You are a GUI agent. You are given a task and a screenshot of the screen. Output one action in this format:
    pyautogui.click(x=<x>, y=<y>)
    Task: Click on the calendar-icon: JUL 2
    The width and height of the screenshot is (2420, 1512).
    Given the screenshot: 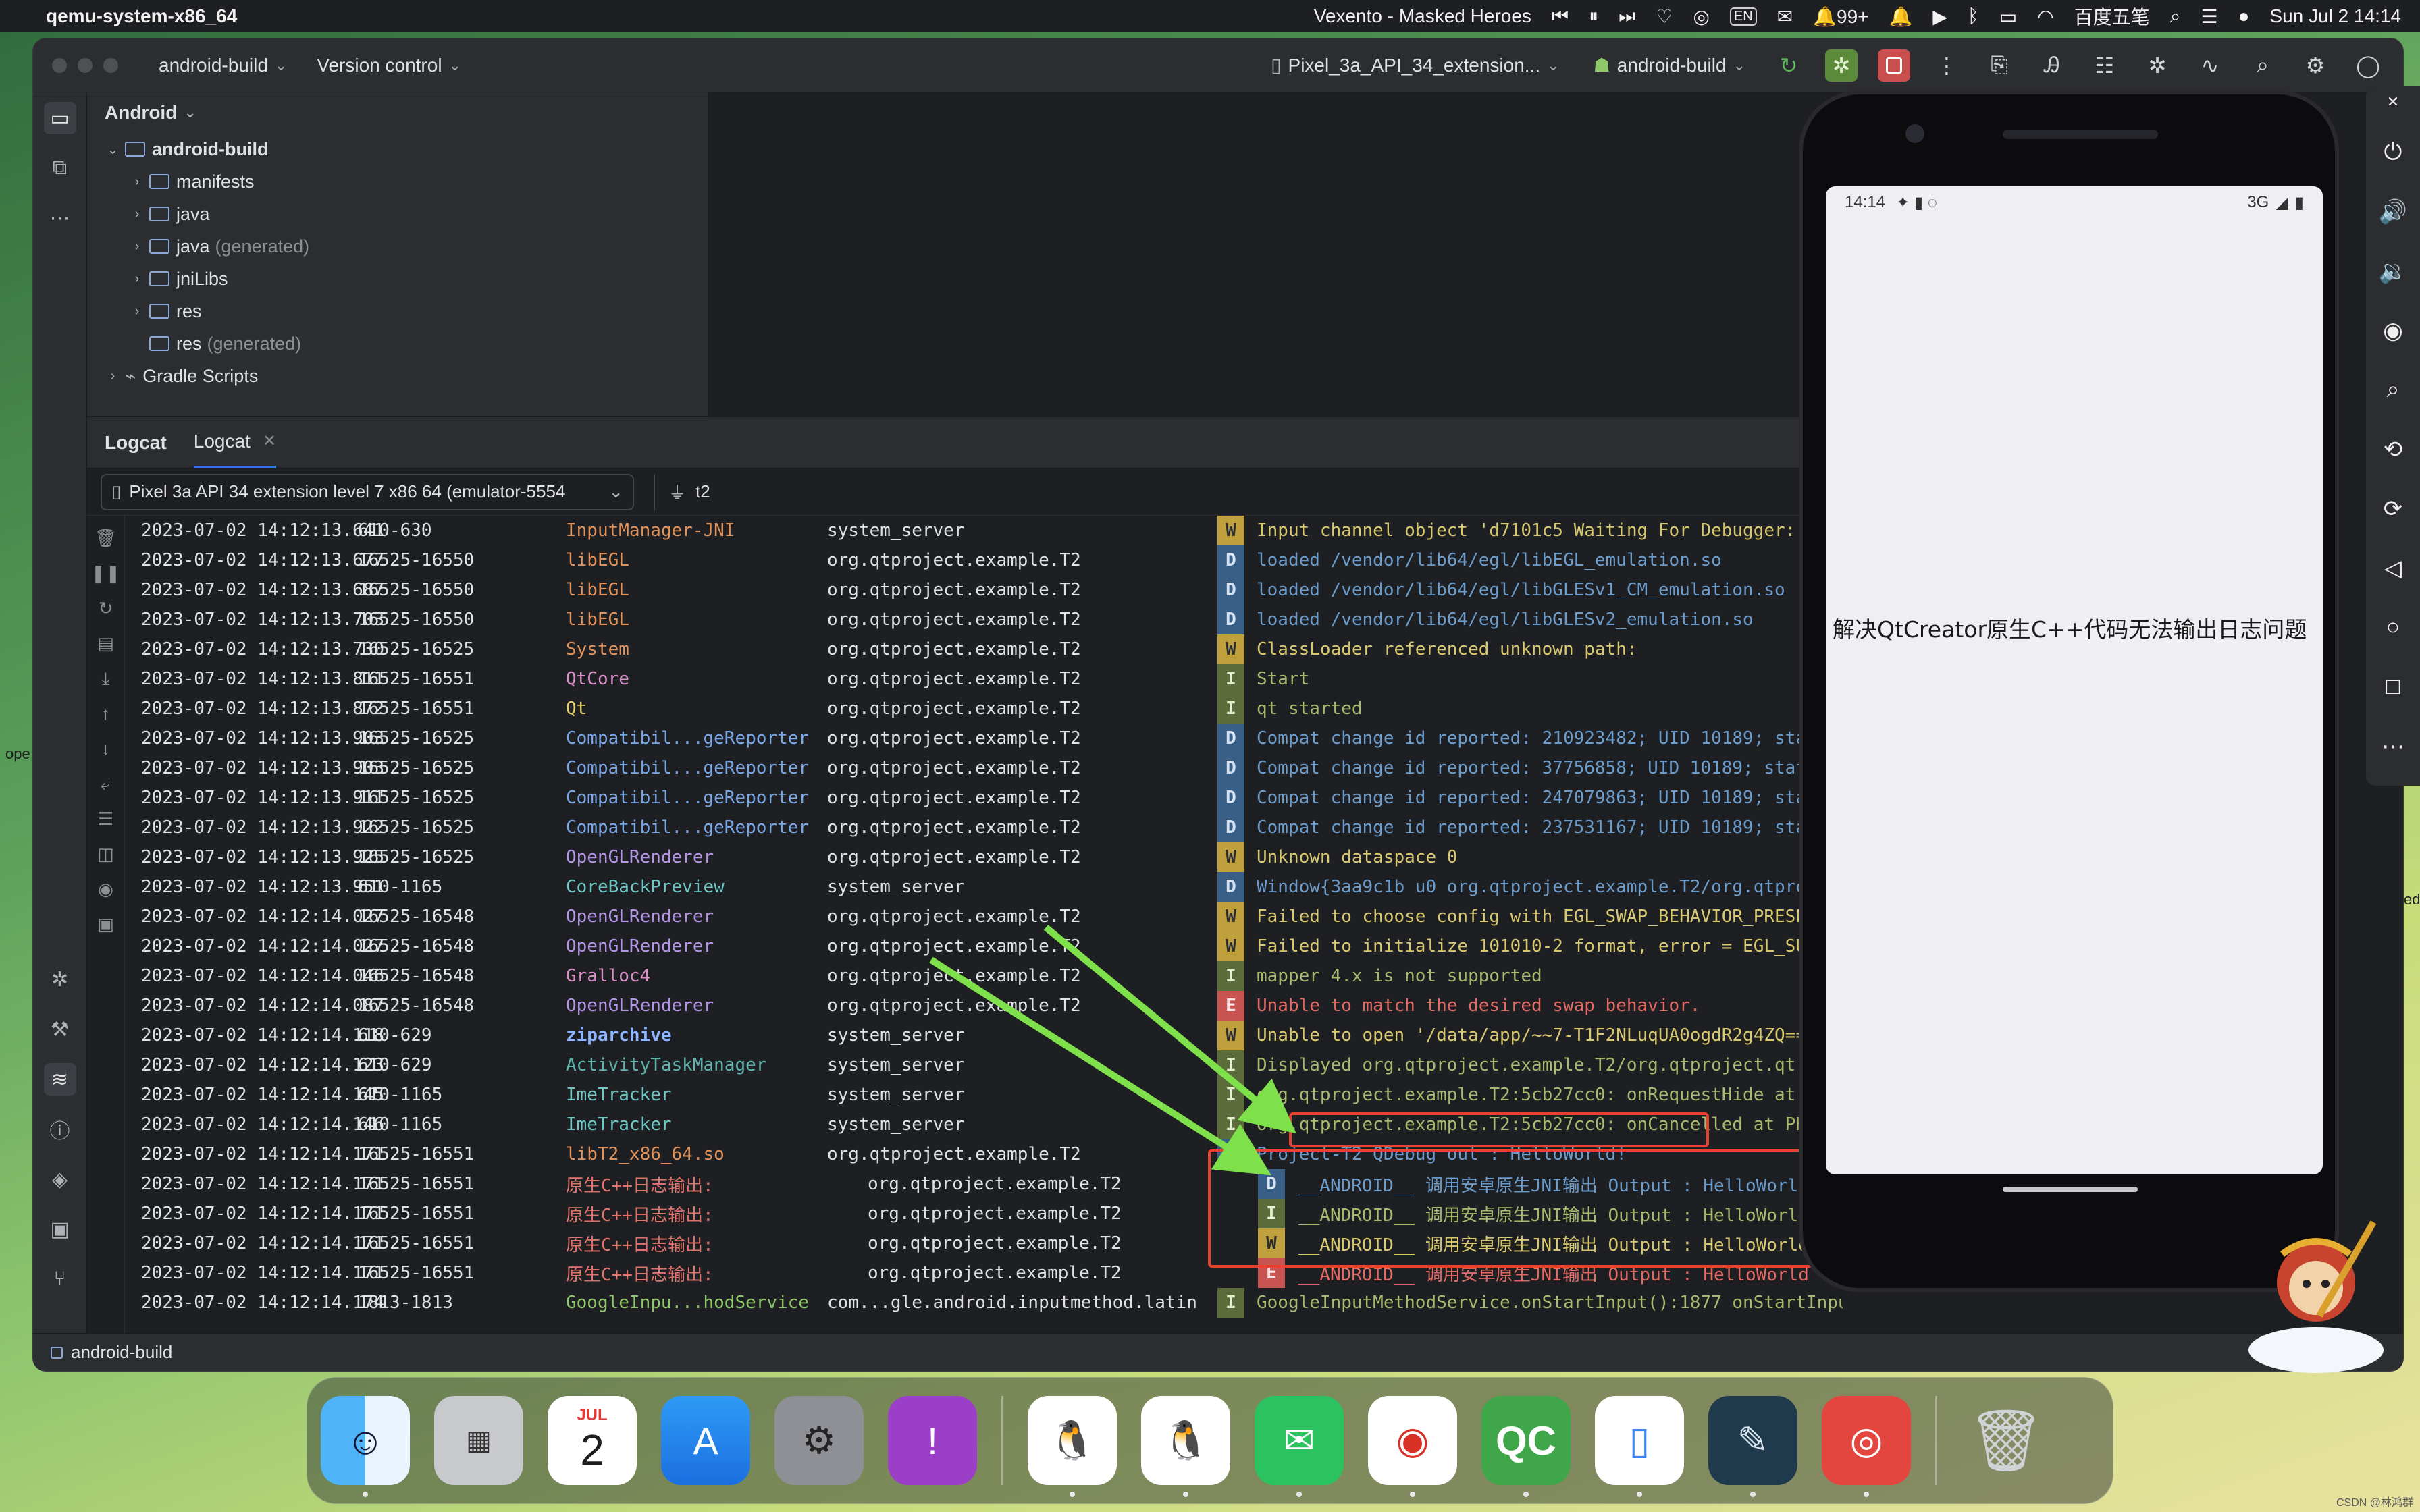 What is the action you would take?
    pyautogui.click(x=592, y=1440)
    